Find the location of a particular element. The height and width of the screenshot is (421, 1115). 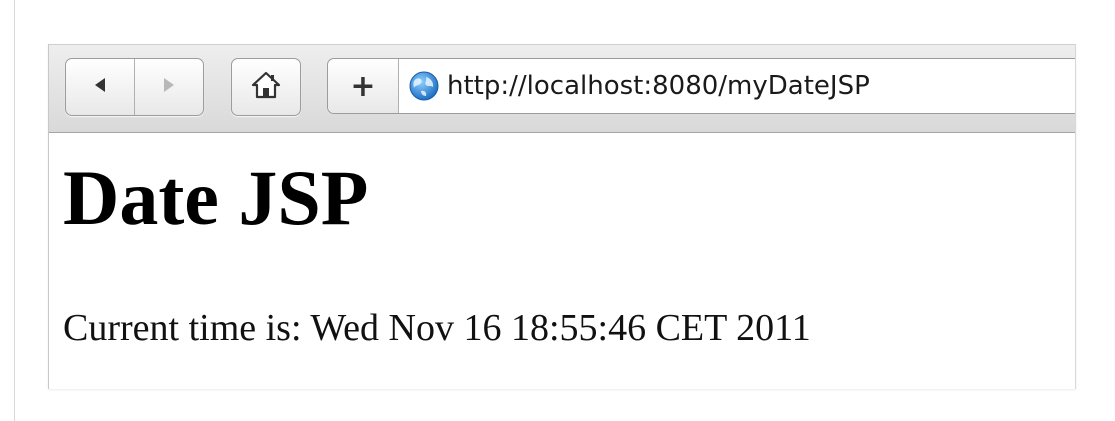

navigation-buttons is located at coordinates (134, 87).